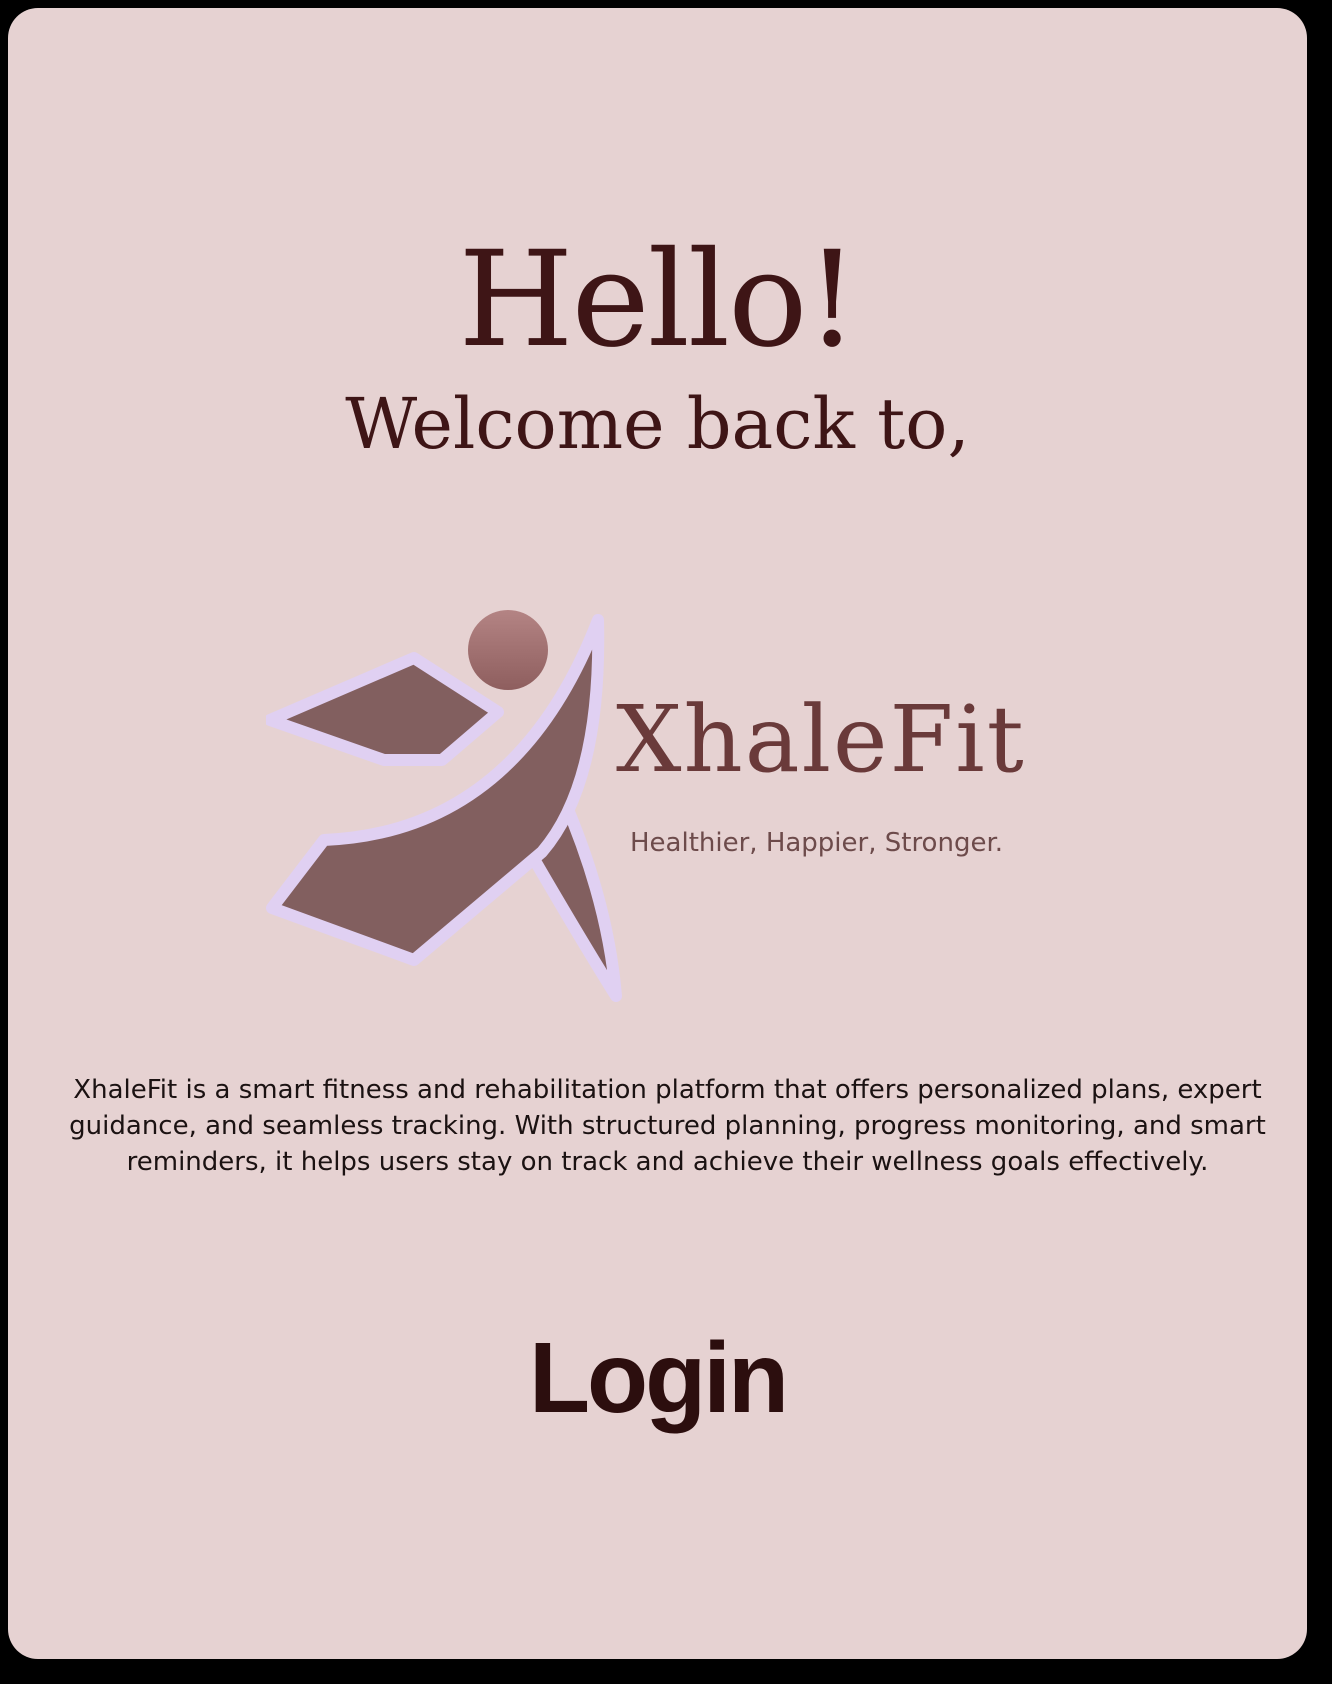  What do you see at coordinates (385, 709) in the screenshot?
I see `logo-upper-arm-shape` at bounding box center [385, 709].